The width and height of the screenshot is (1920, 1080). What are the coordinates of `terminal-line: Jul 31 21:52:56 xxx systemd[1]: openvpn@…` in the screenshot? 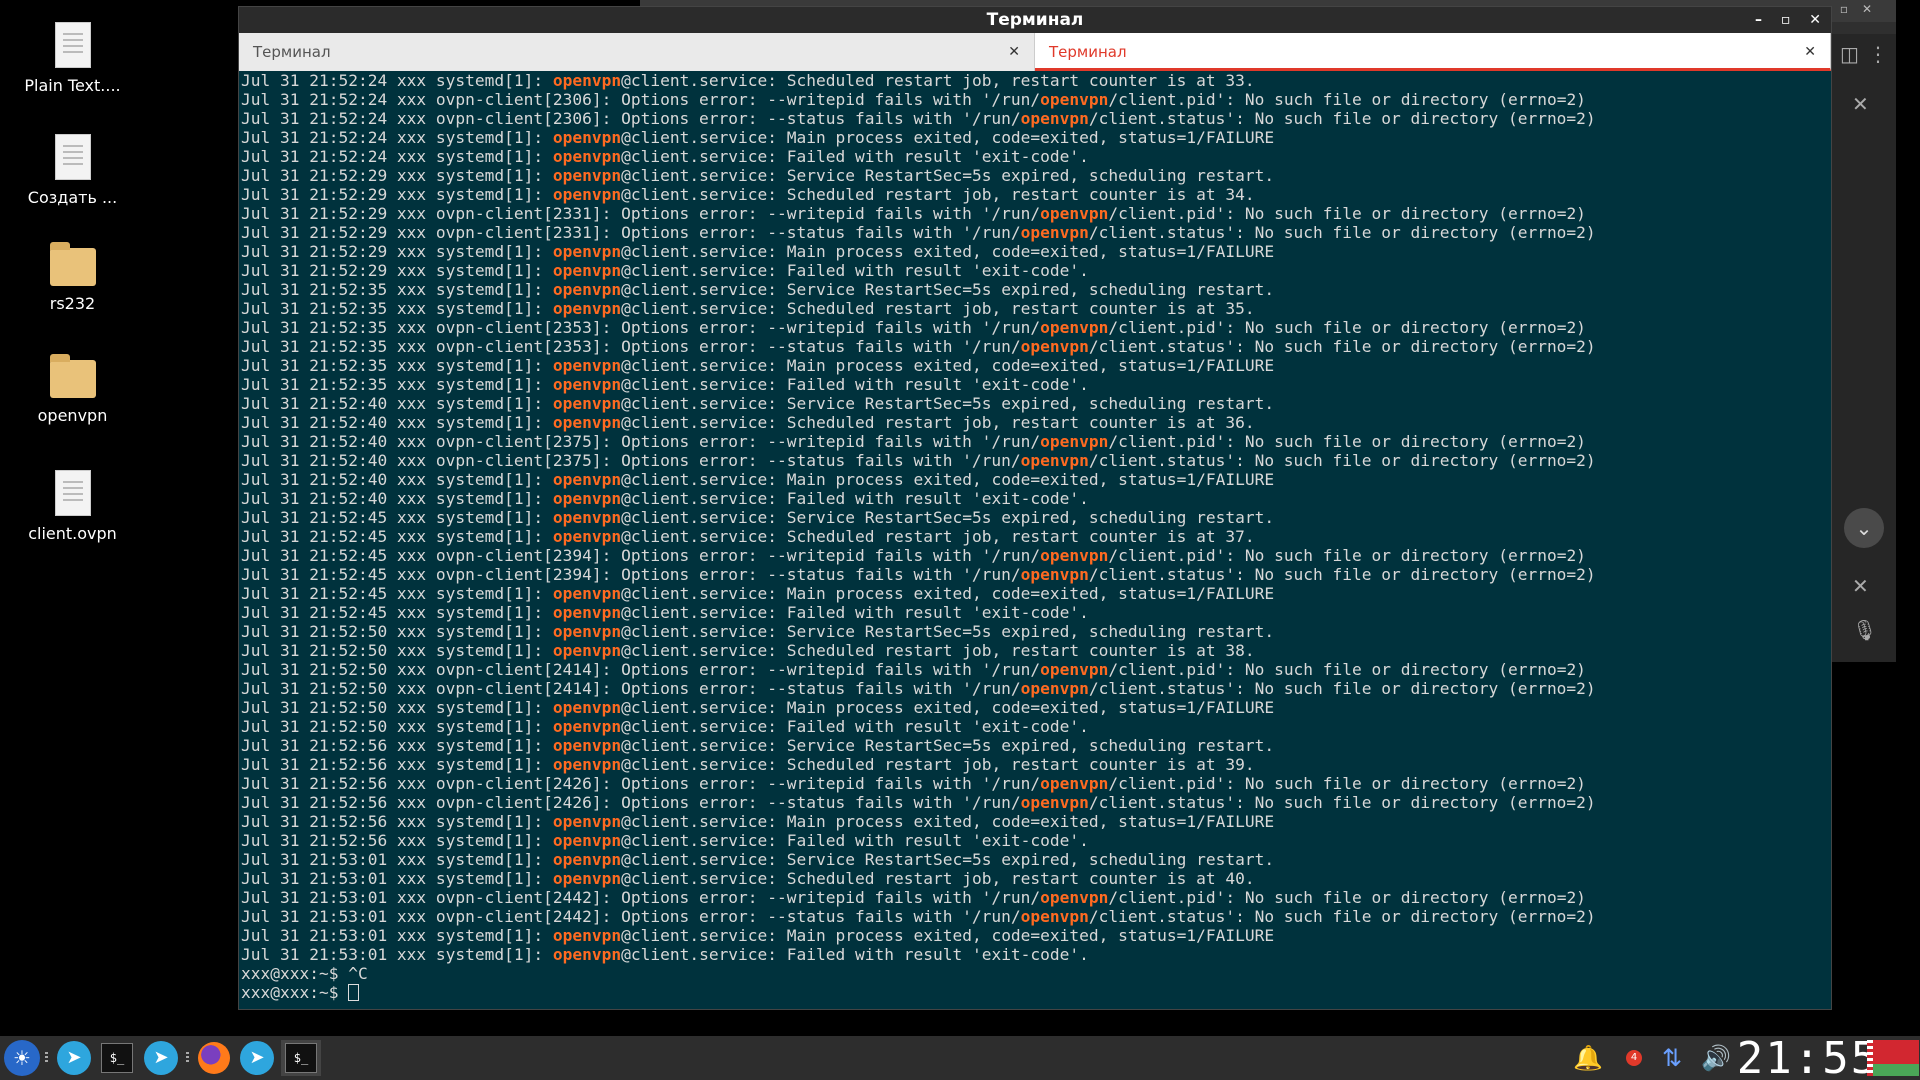 It's located at (665, 840).